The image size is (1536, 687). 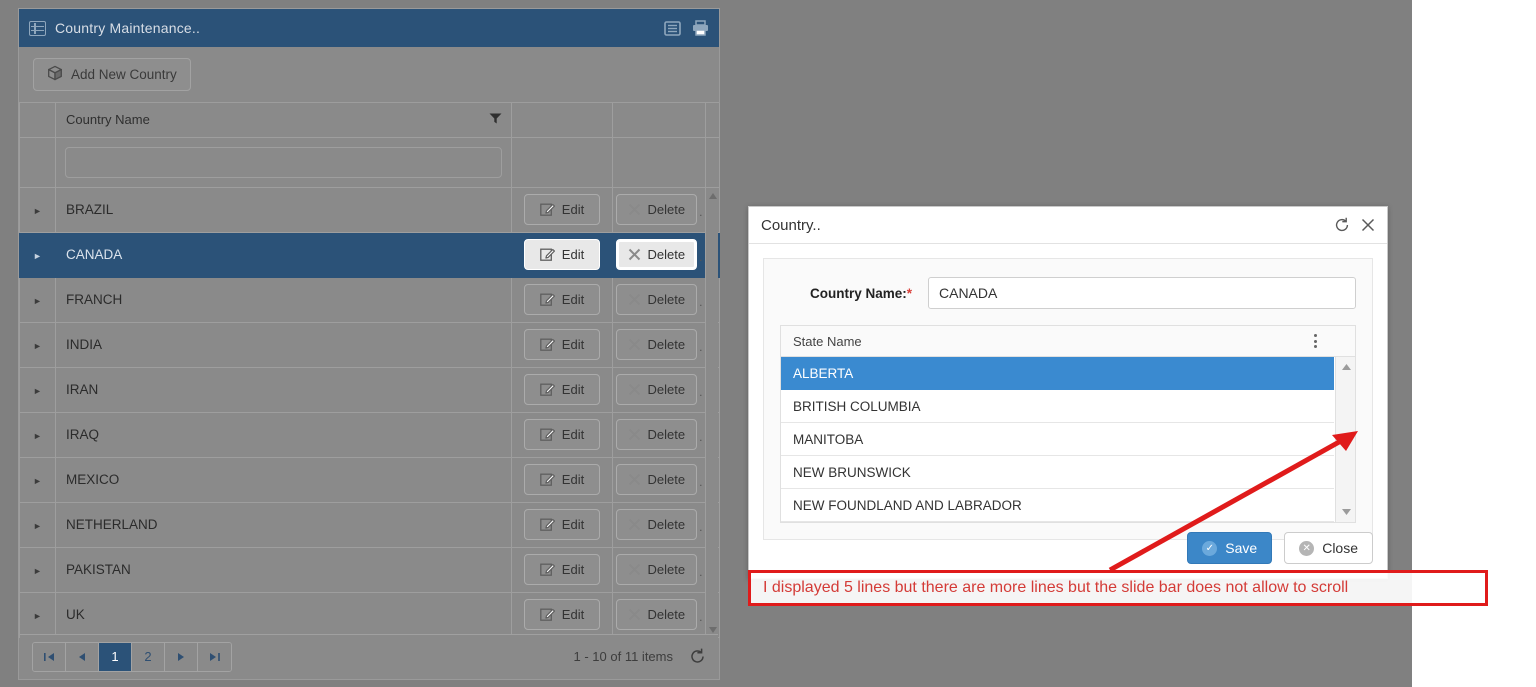 What do you see at coordinates (283, 120) in the screenshot?
I see `grid-header-country-name: Country Name` at bounding box center [283, 120].